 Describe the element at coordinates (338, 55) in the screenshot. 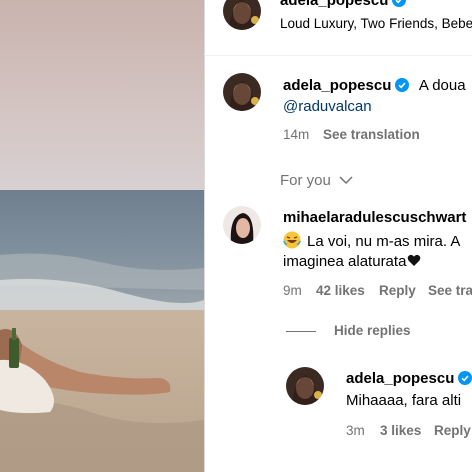

I see `header-separator` at that location.